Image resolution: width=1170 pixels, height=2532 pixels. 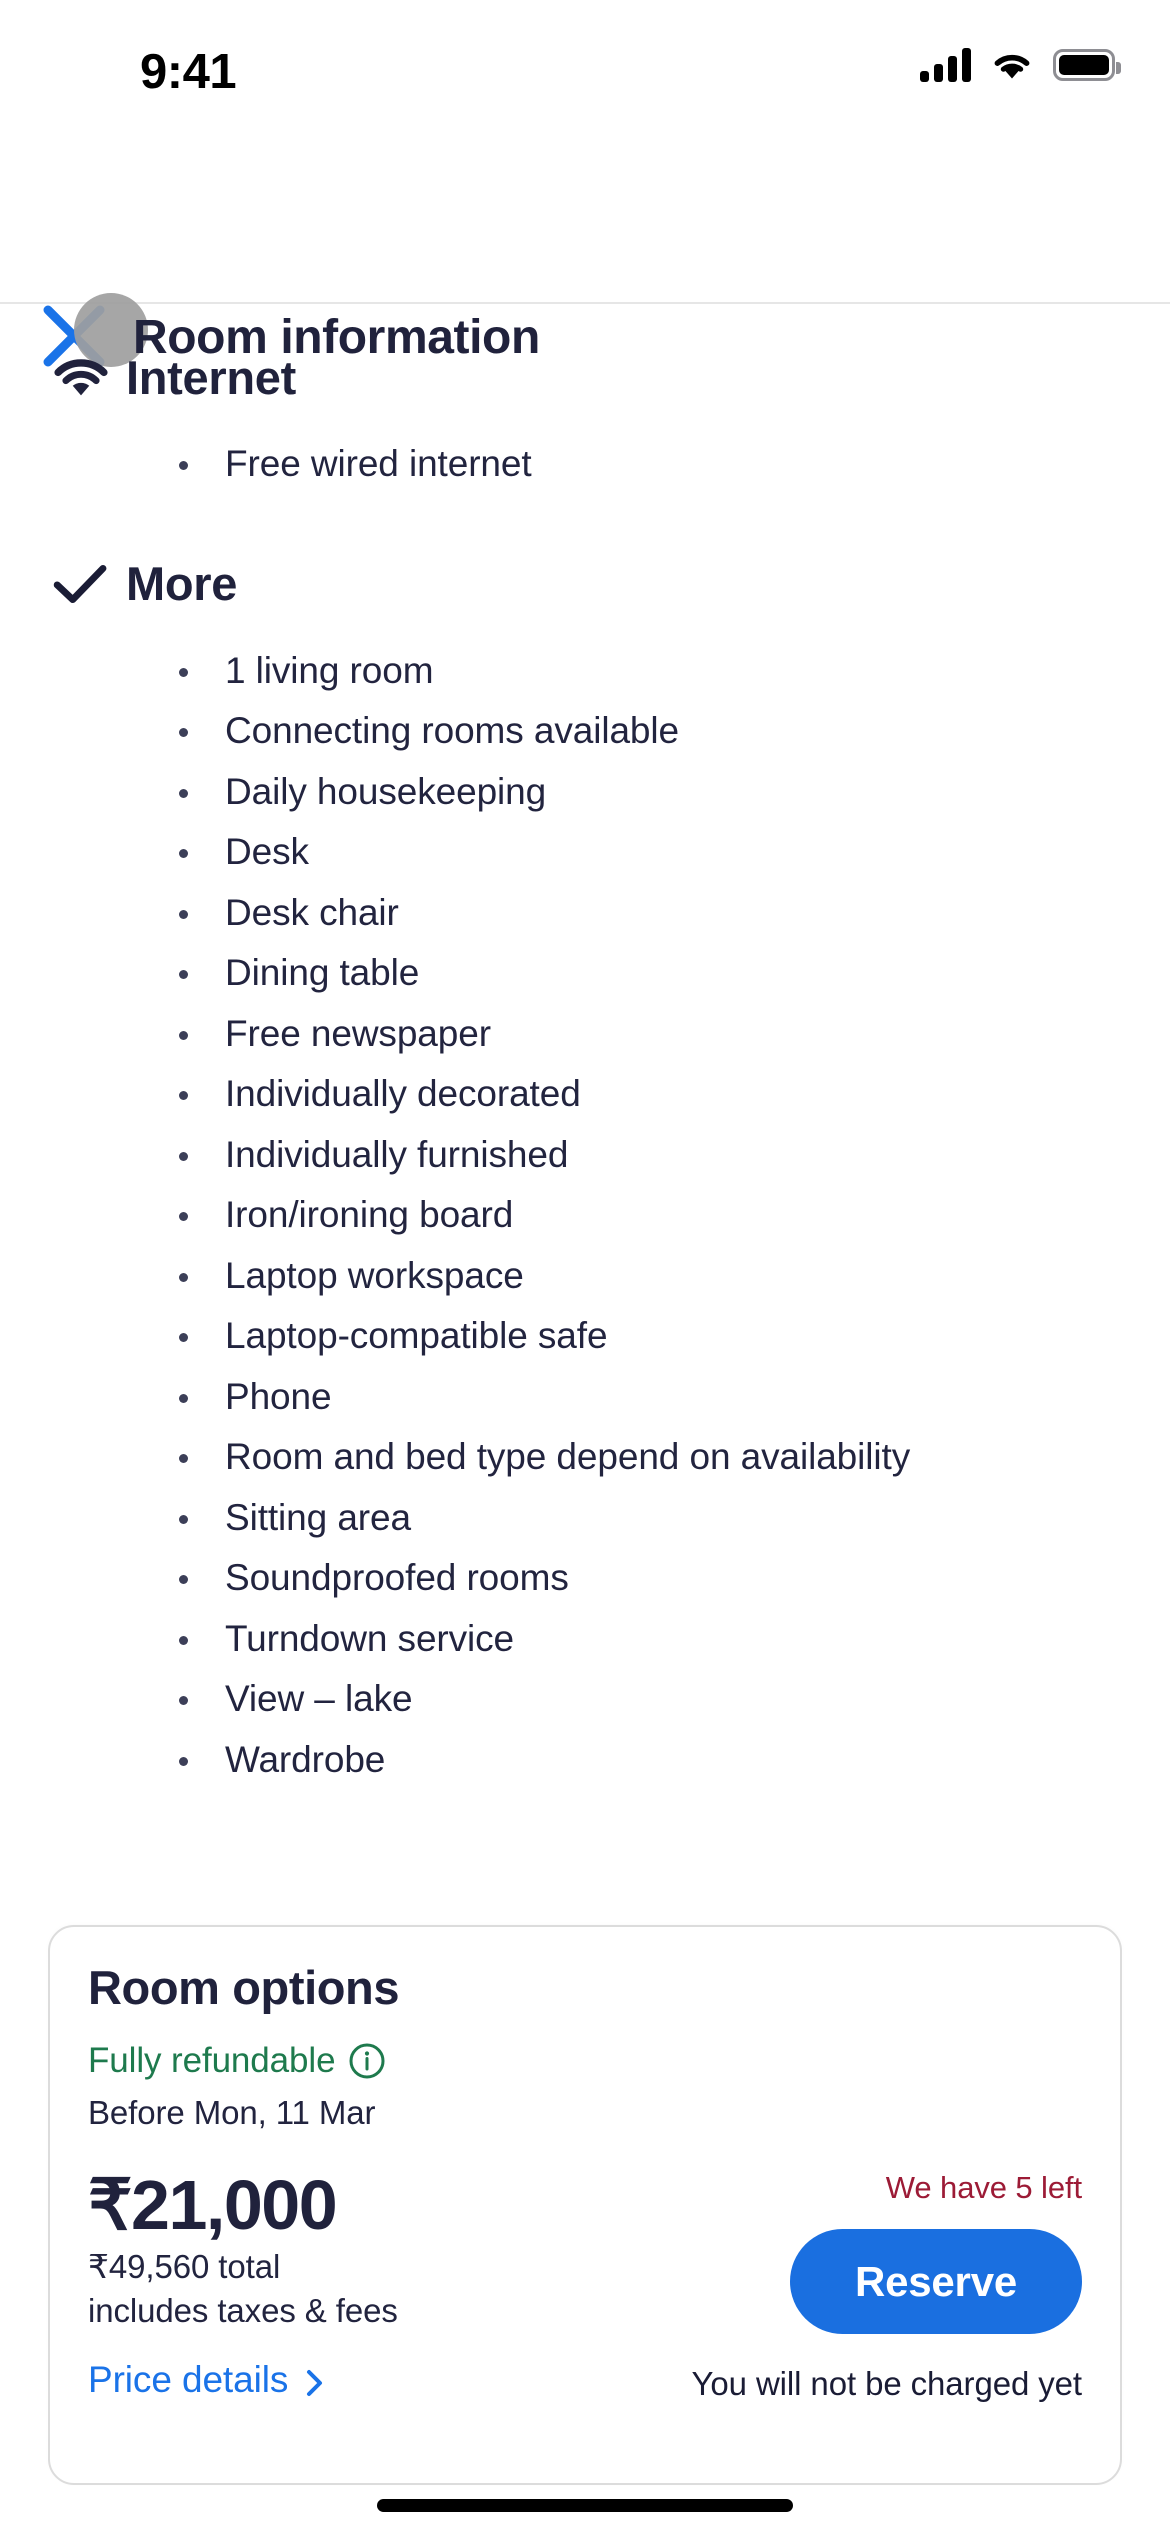 What do you see at coordinates (585, 731) in the screenshot?
I see `list-item: Connecting rooms available` at bounding box center [585, 731].